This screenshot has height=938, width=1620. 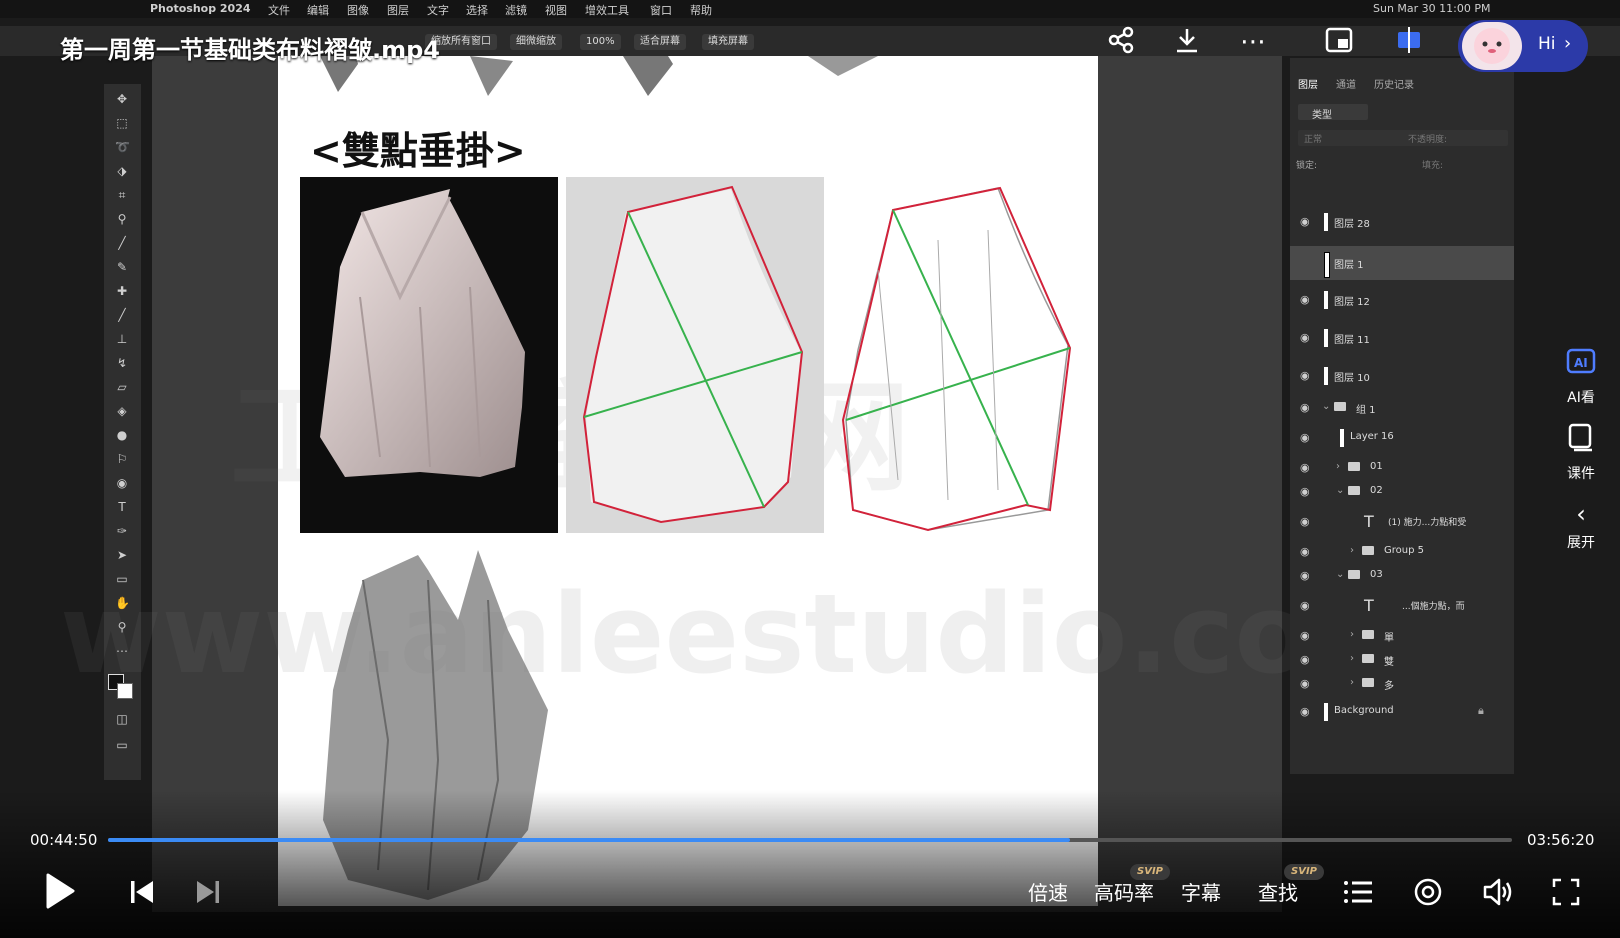 What do you see at coordinates (122, 147) in the screenshot?
I see `lasso-tool-icon: ➰` at bounding box center [122, 147].